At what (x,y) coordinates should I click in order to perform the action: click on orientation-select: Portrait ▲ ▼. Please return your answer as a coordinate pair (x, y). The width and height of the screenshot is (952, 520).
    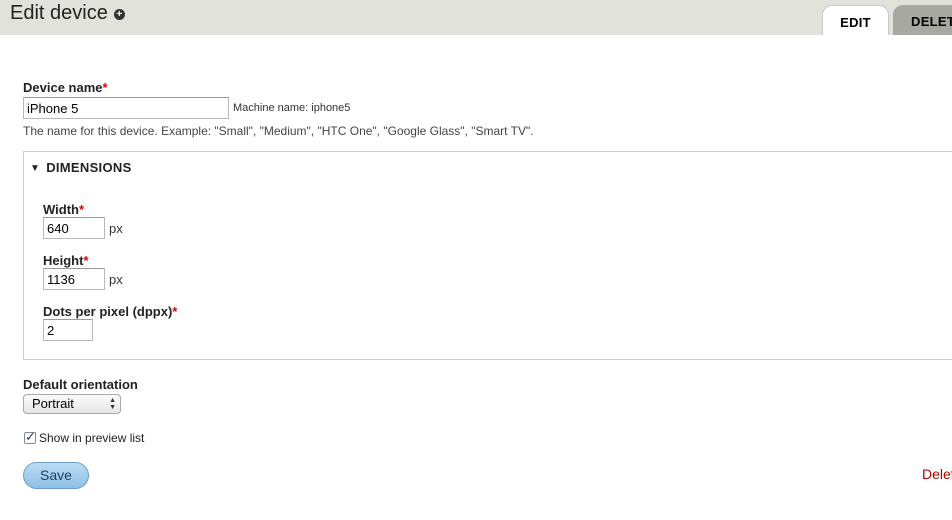
    Looking at the image, I should click on (72, 404).